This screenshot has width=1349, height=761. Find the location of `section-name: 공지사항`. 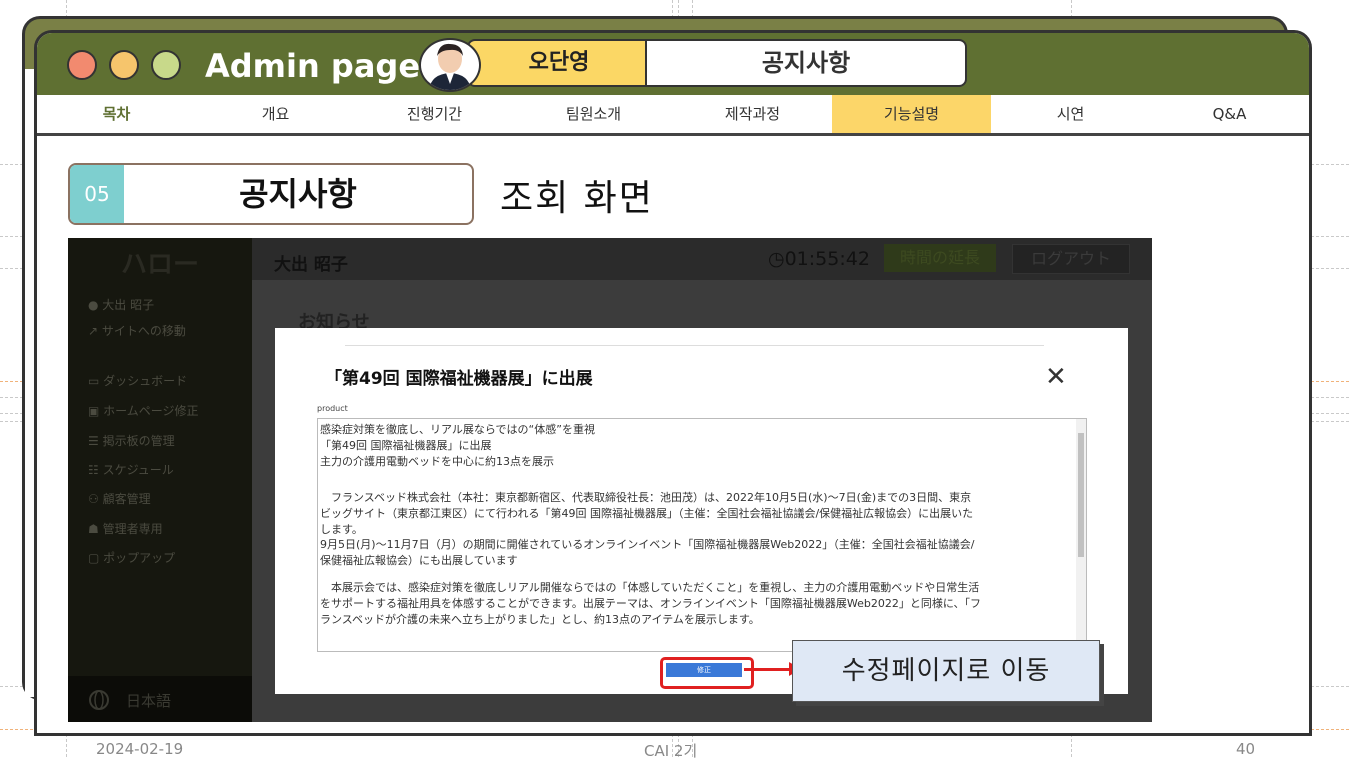

section-name: 공지사항 is located at coordinates (298, 194).